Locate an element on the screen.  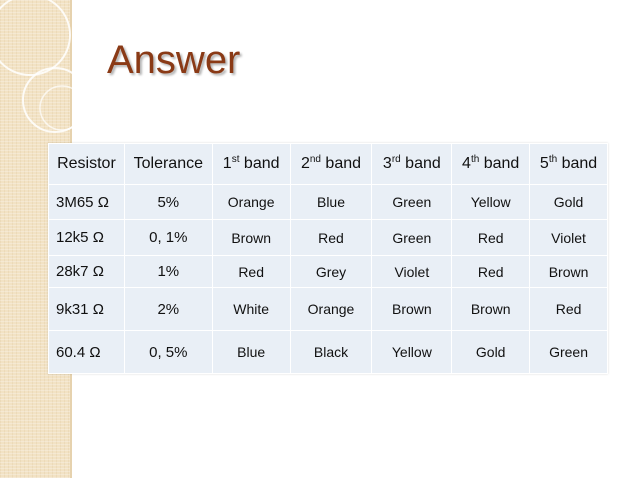
table-row: 28k7 Ω 1% Red Grey Violet Red Brown is located at coordinates (328, 271).